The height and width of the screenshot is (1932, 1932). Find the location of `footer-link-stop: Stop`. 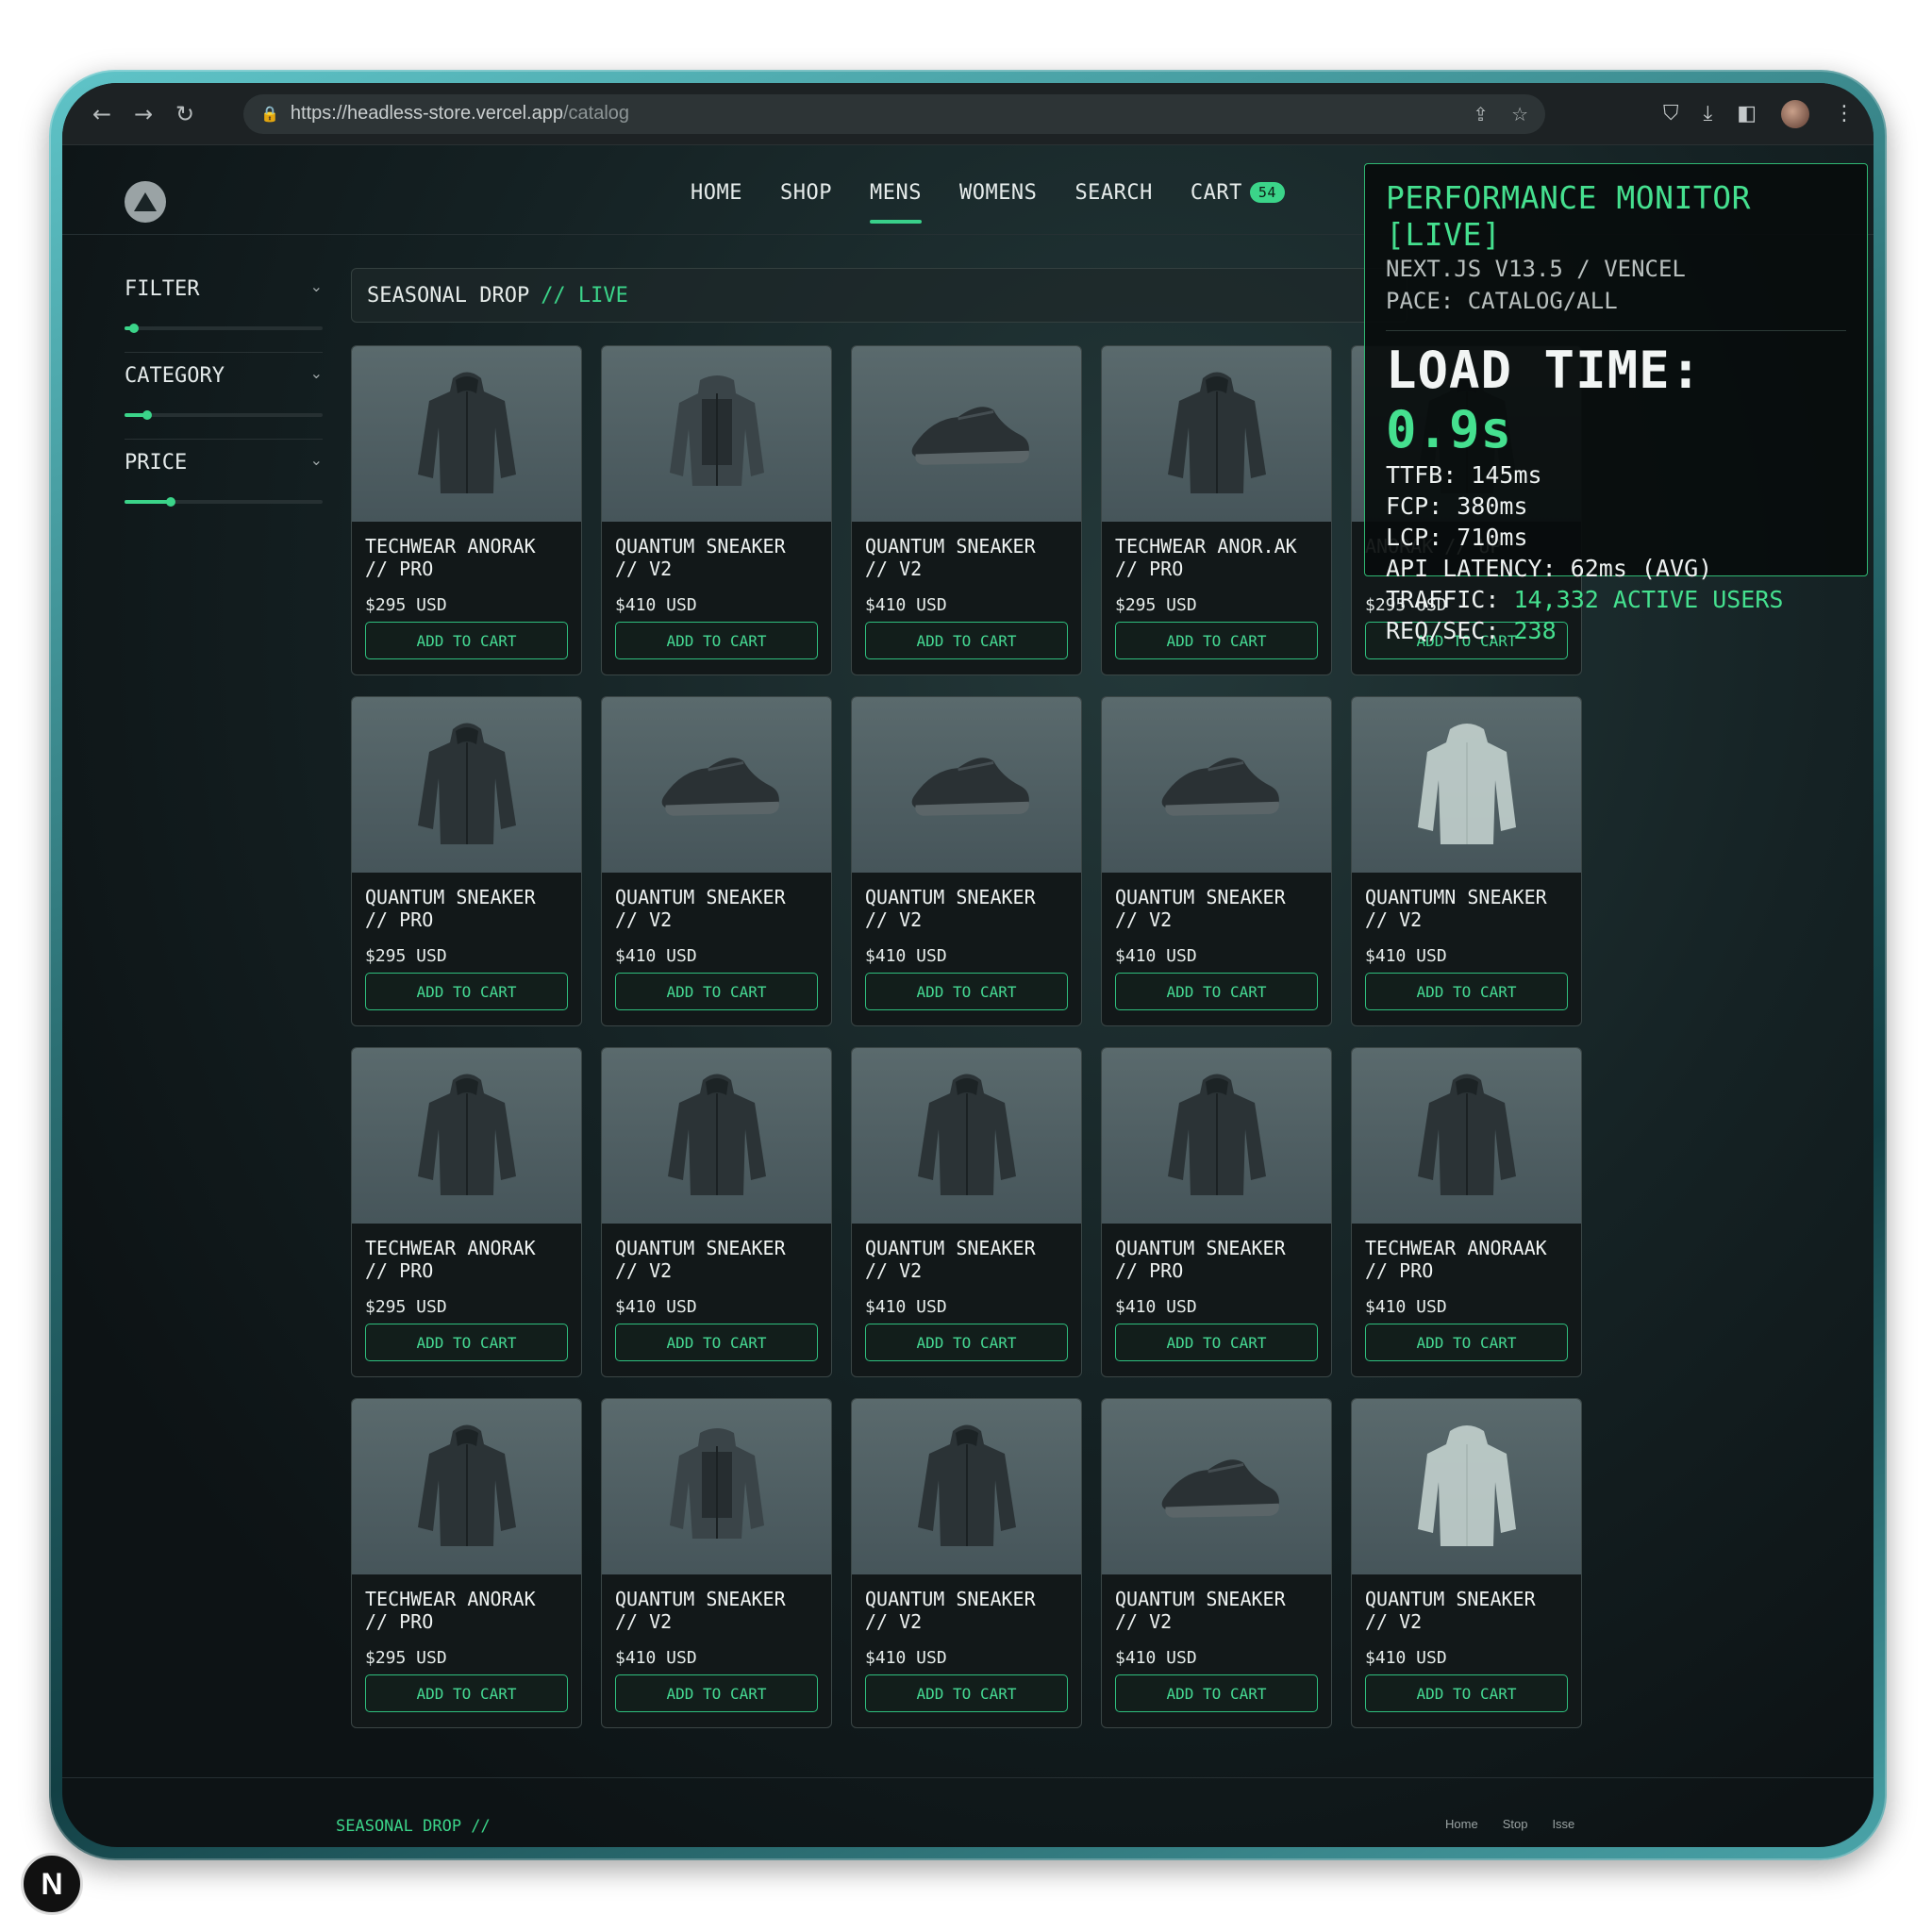

footer-link-stop: Stop is located at coordinates (1515, 1824).